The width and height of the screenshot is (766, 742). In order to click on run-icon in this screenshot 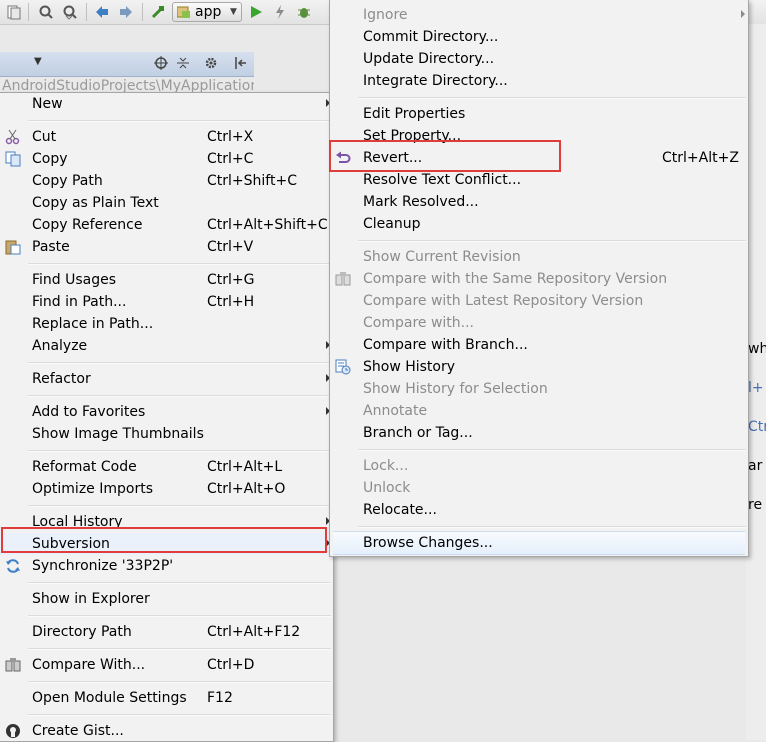, I will do `click(256, 12)`.